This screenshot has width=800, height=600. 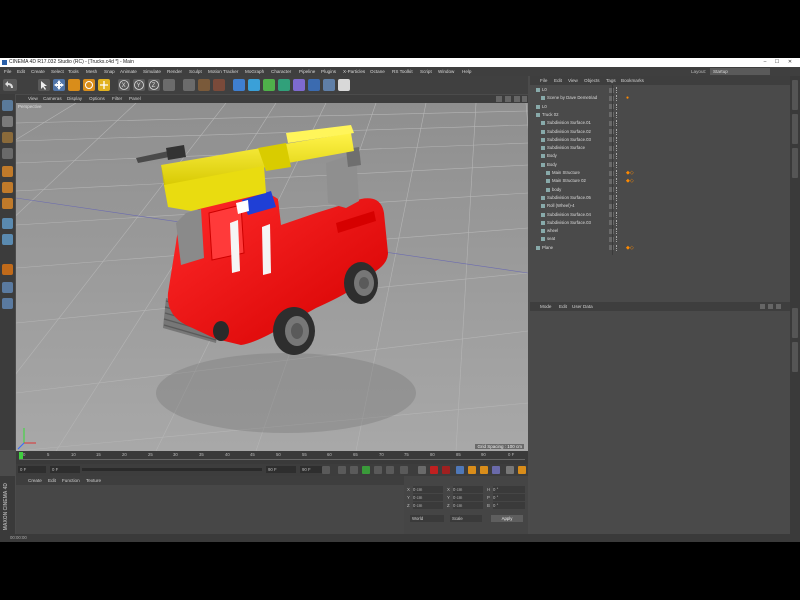 I want to click on minimize-button: –, so click(x=765, y=62).